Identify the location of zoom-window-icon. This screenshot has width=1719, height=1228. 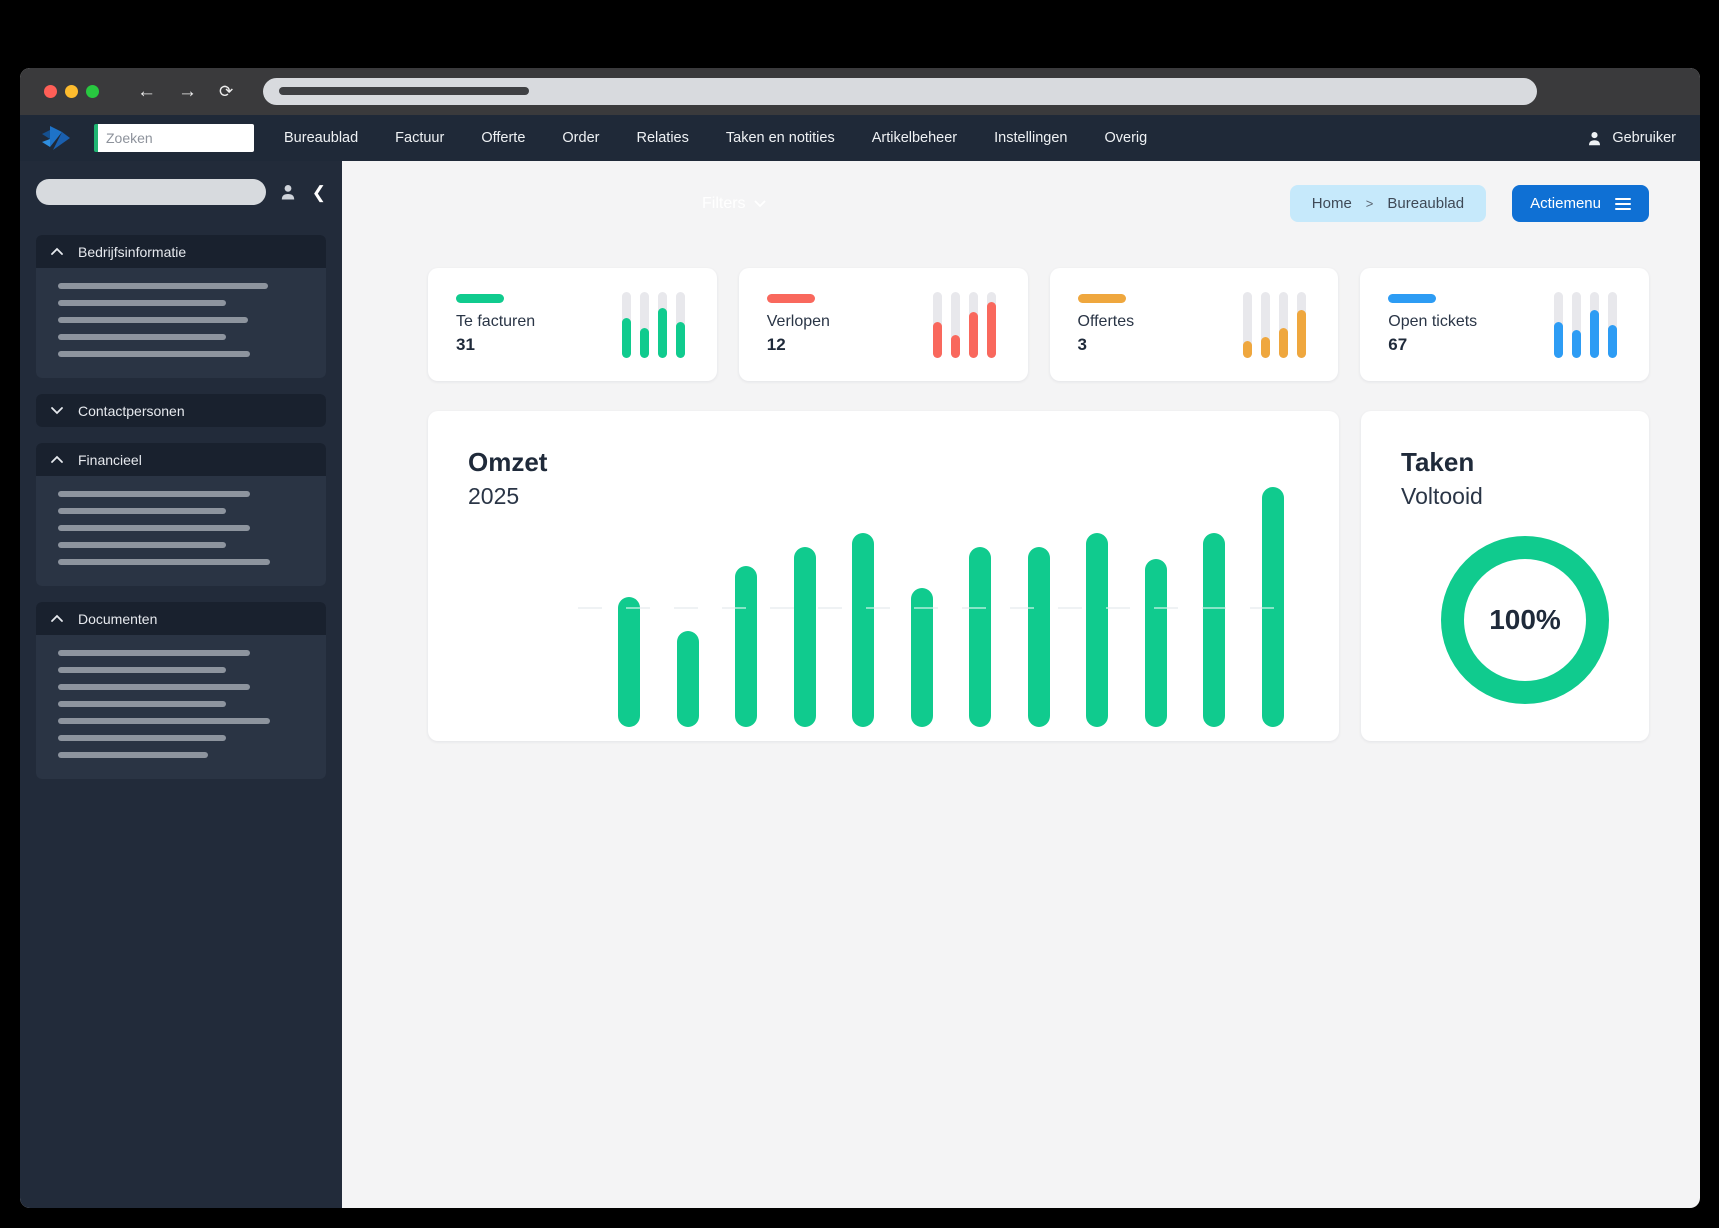
(92, 91).